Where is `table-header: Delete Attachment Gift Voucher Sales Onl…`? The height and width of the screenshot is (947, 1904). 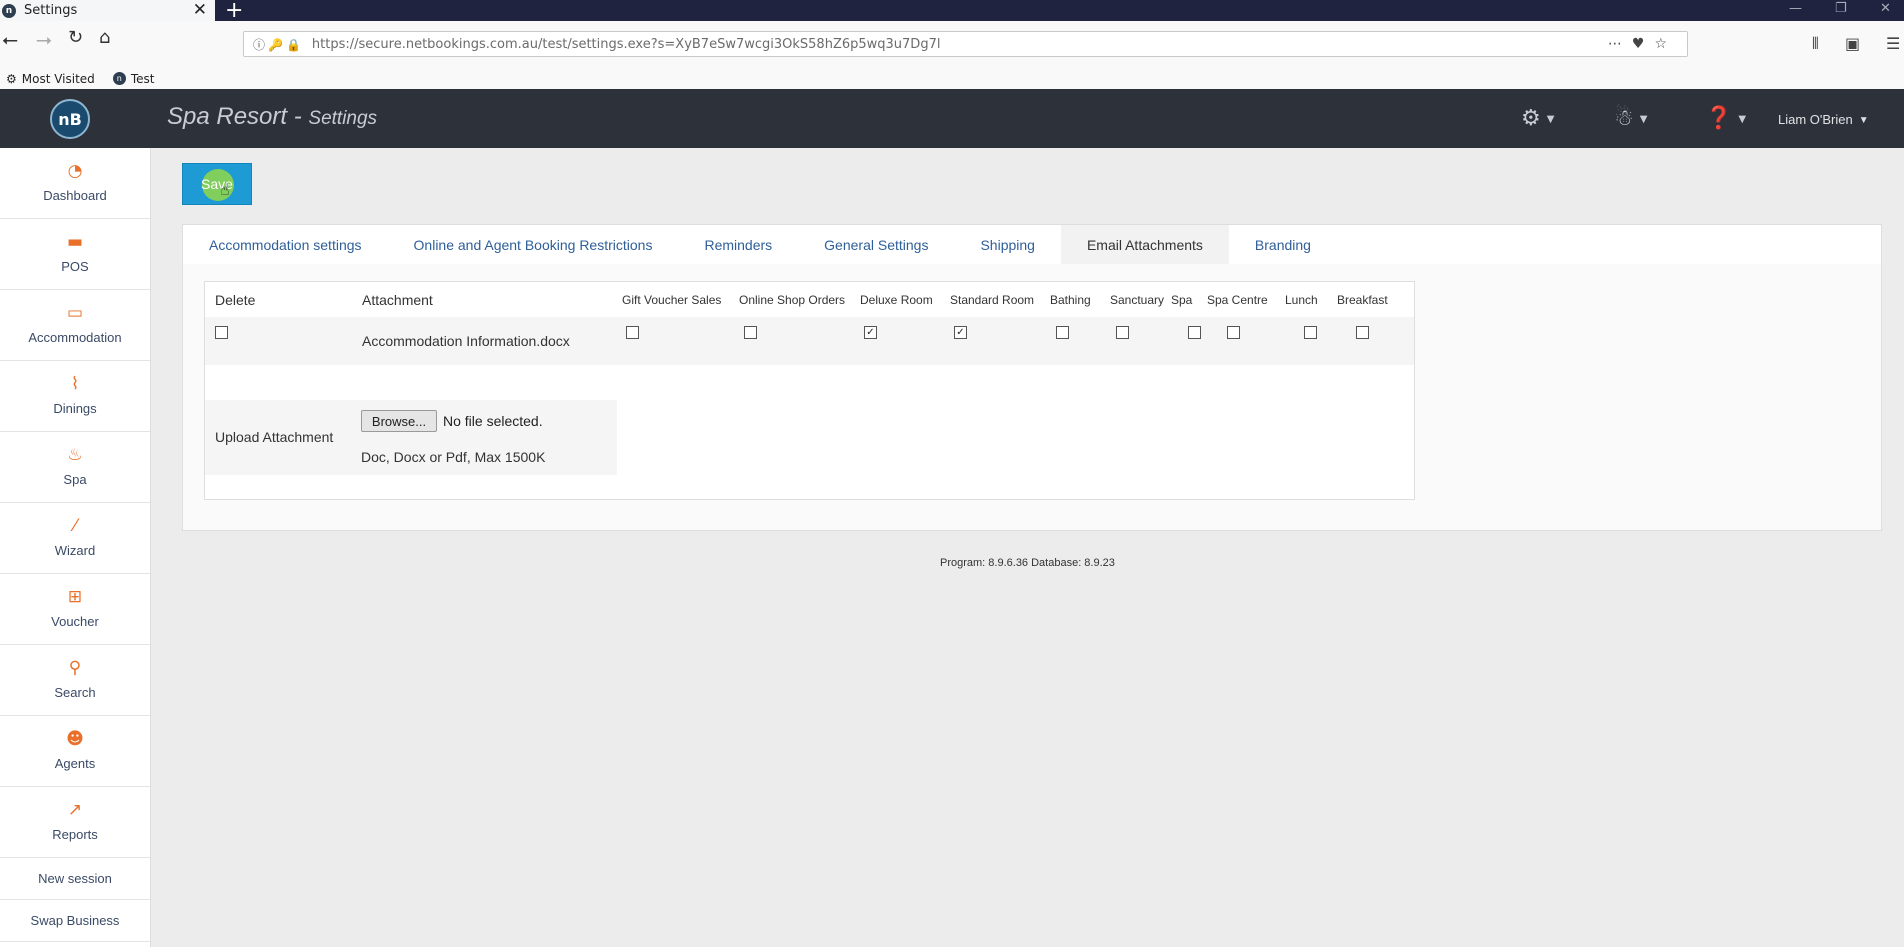 table-header: Delete Attachment Gift Voucher Sales Onl… is located at coordinates (809, 299).